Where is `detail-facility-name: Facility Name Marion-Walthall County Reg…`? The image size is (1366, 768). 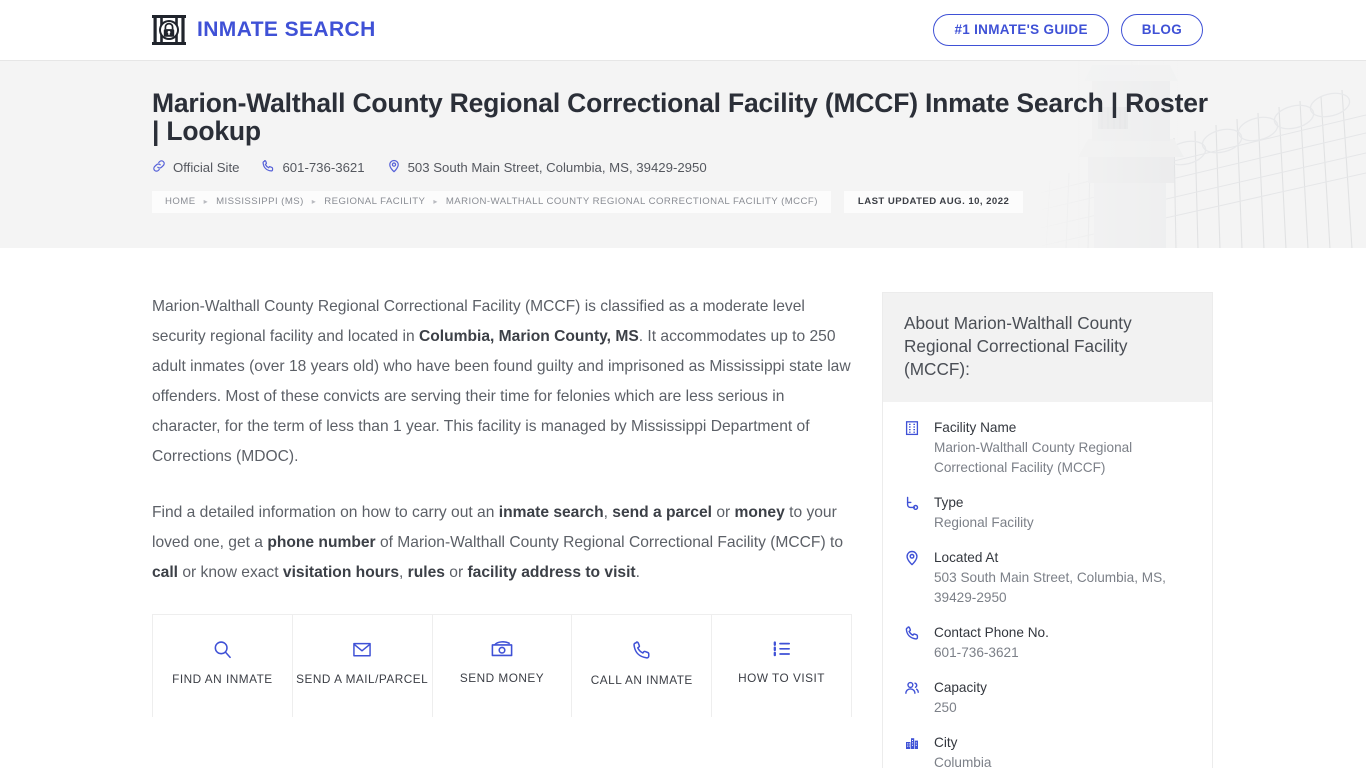
detail-facility-name: Facility Name Marion-Walthall County Reg… is located at coordinates (1047, 448).